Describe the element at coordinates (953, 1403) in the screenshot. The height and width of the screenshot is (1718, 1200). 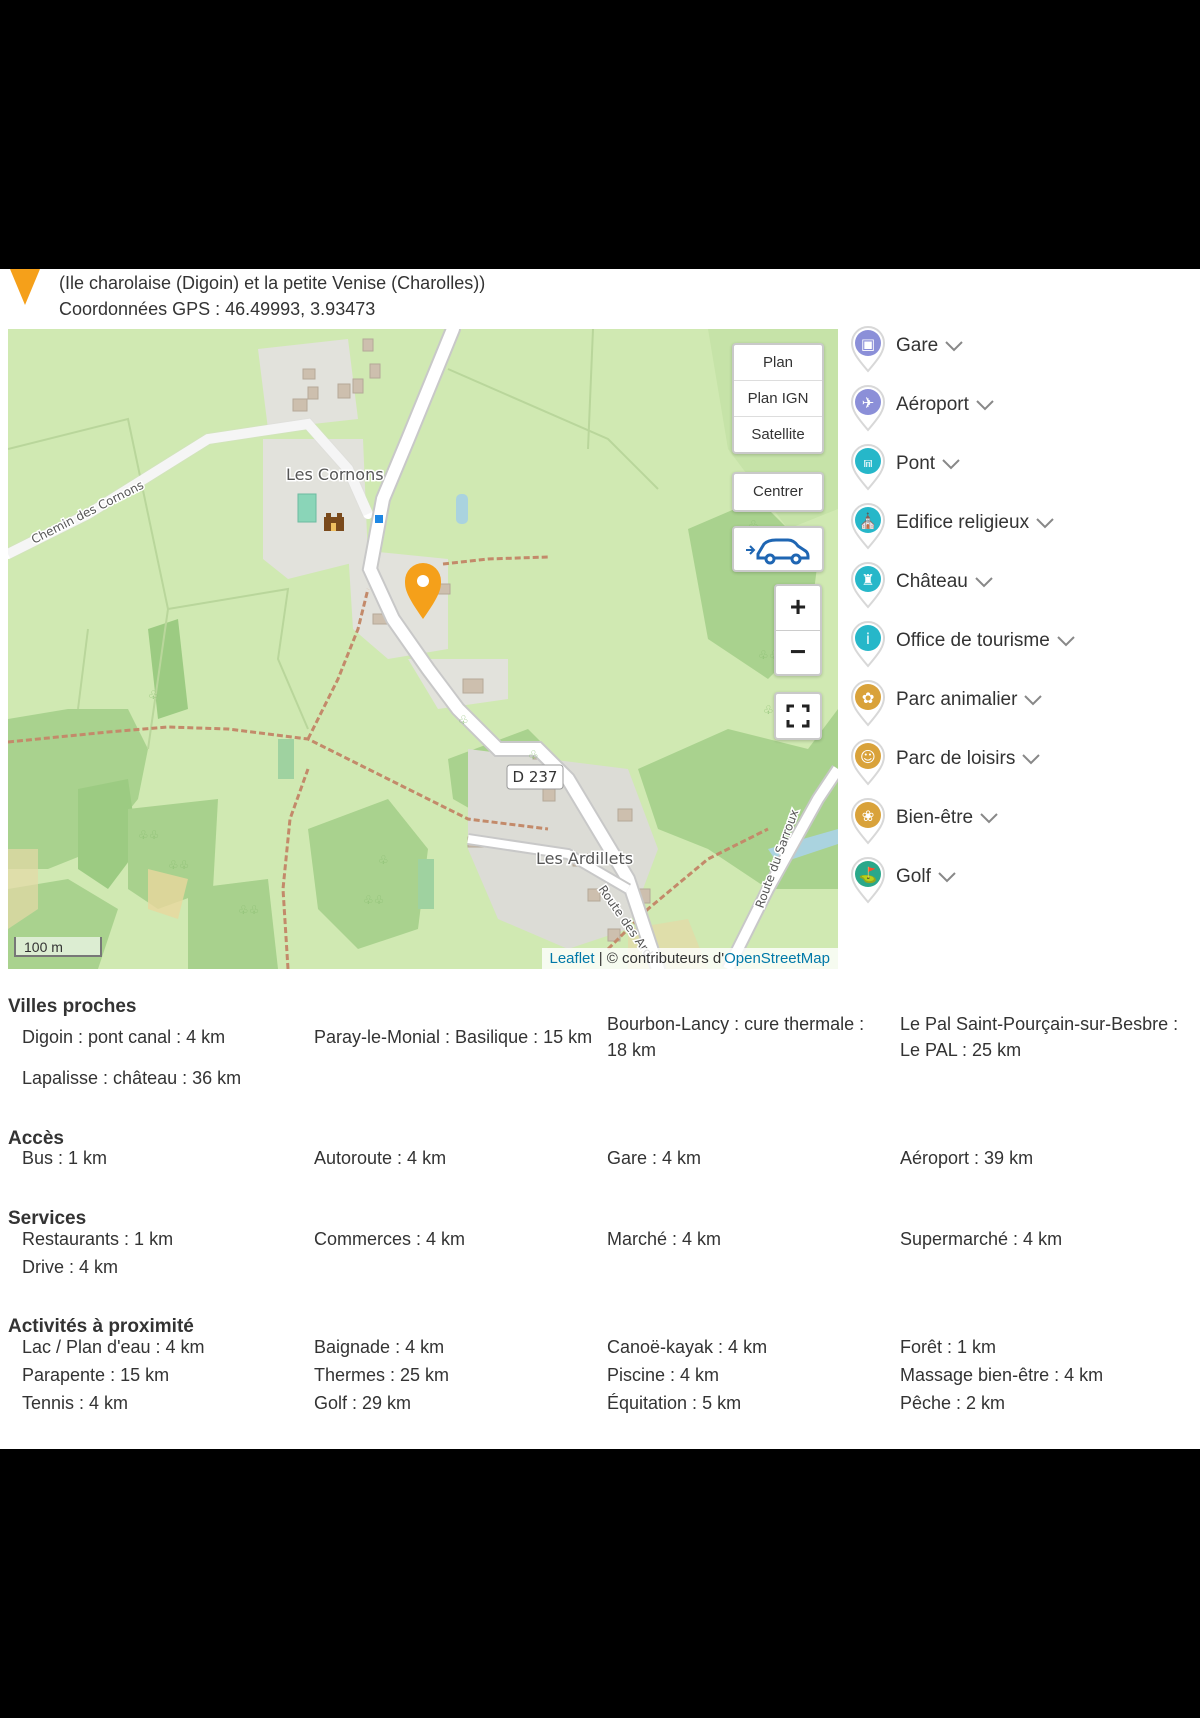
I see `list-item: Pêche : 2 km` at that location.